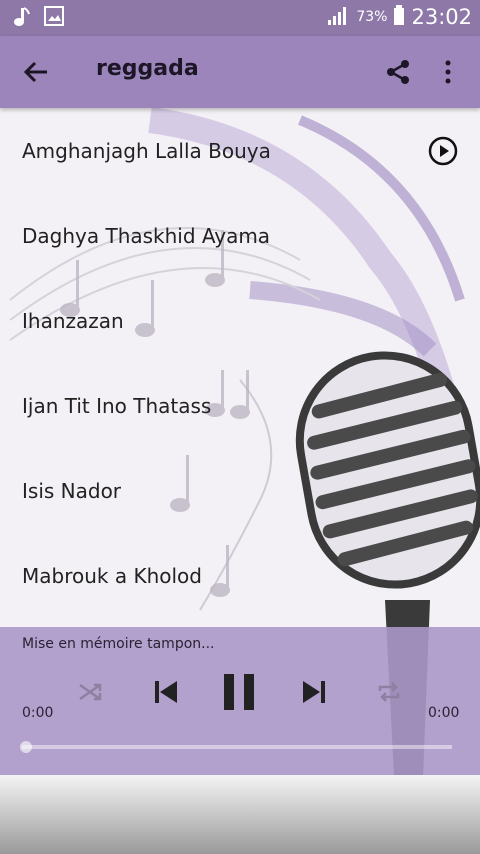 The image size is (480, 854). I want to click on repeat-button, so click(389, 692).